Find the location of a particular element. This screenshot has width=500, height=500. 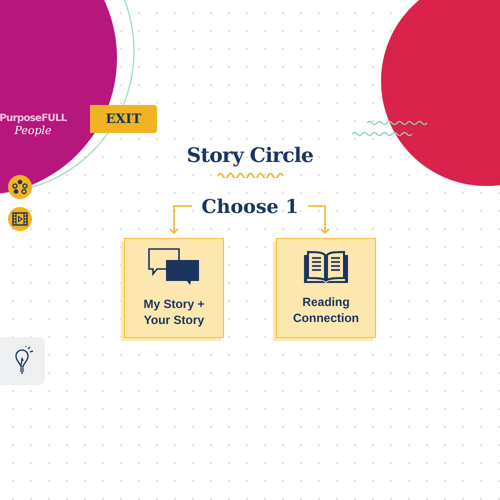

film-icon is located at coordinates (20, 219).